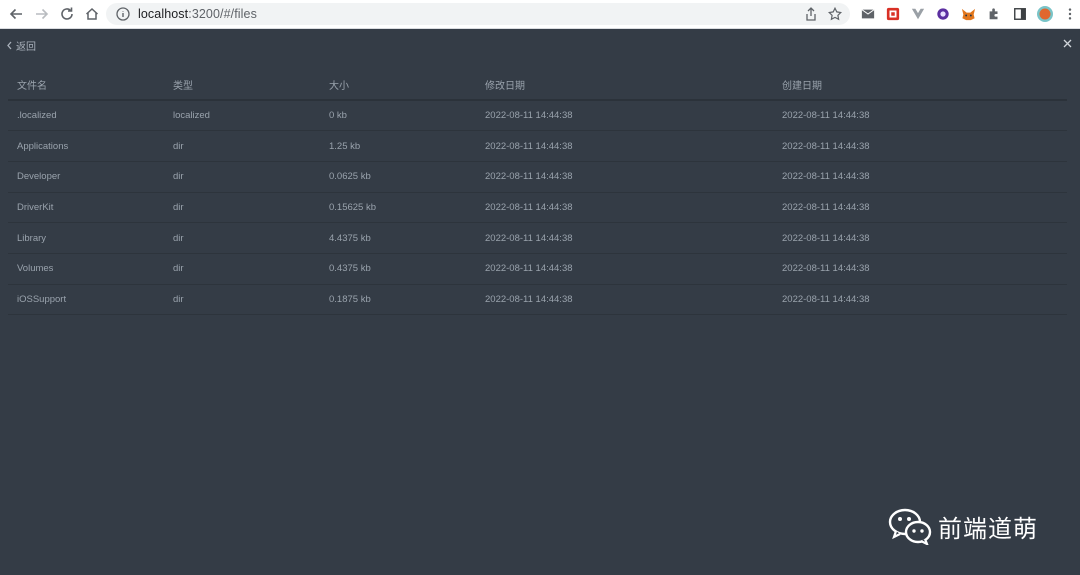  I want to click on table-header-row: 文件名 类型 大小 修改日期 创建日期, so click(537, 85).